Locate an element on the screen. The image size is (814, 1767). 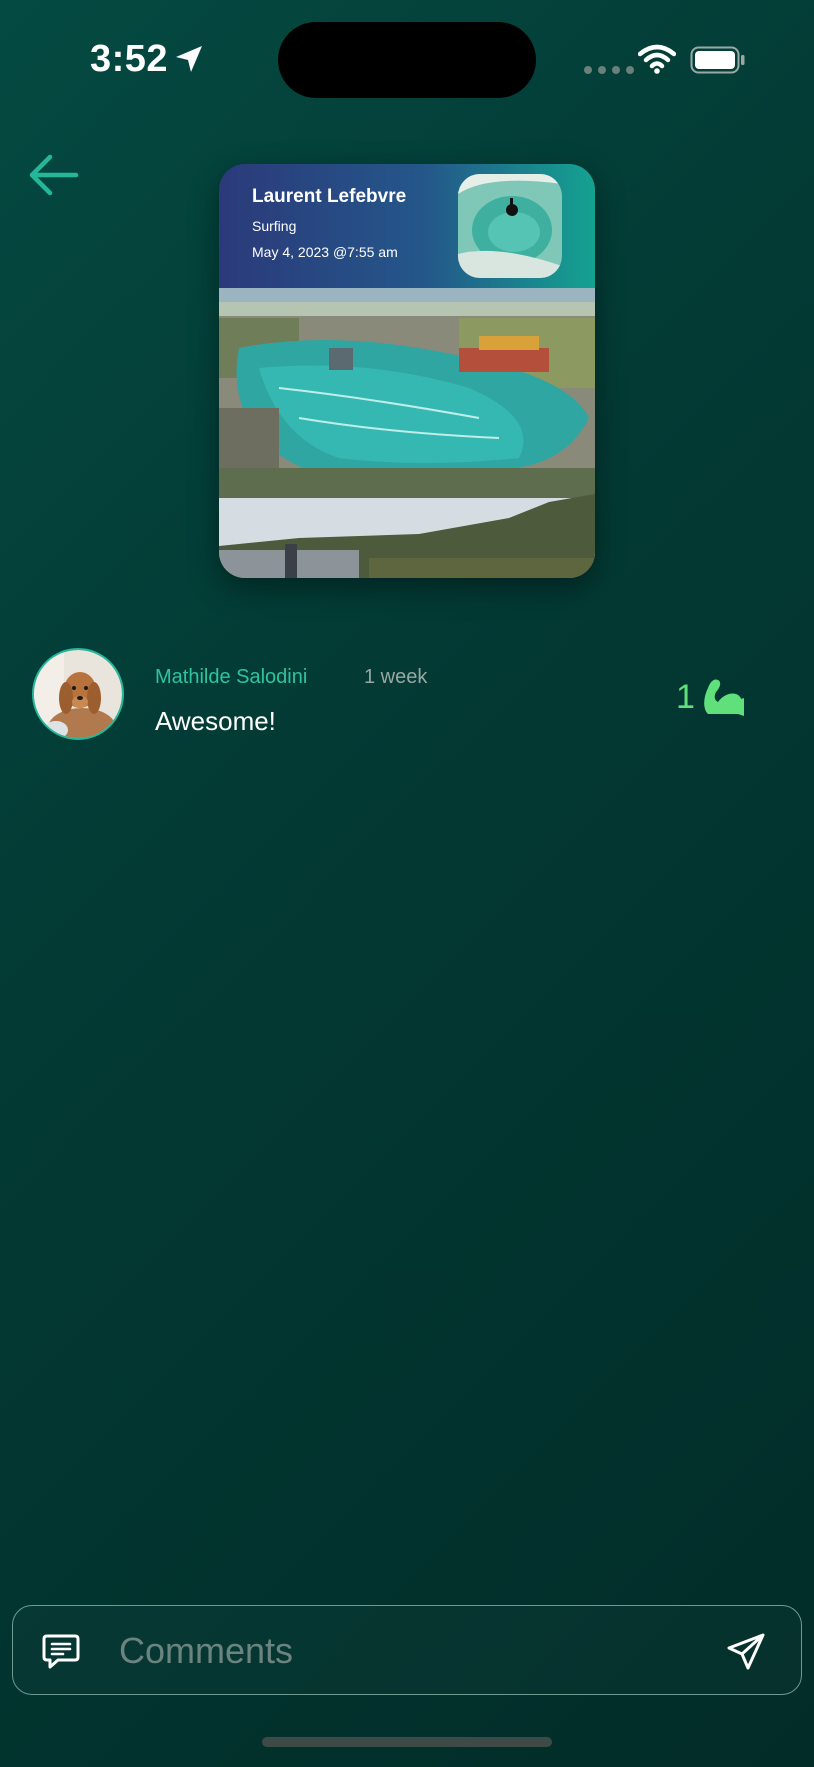
post-photo is located at coordinates (407, 433).